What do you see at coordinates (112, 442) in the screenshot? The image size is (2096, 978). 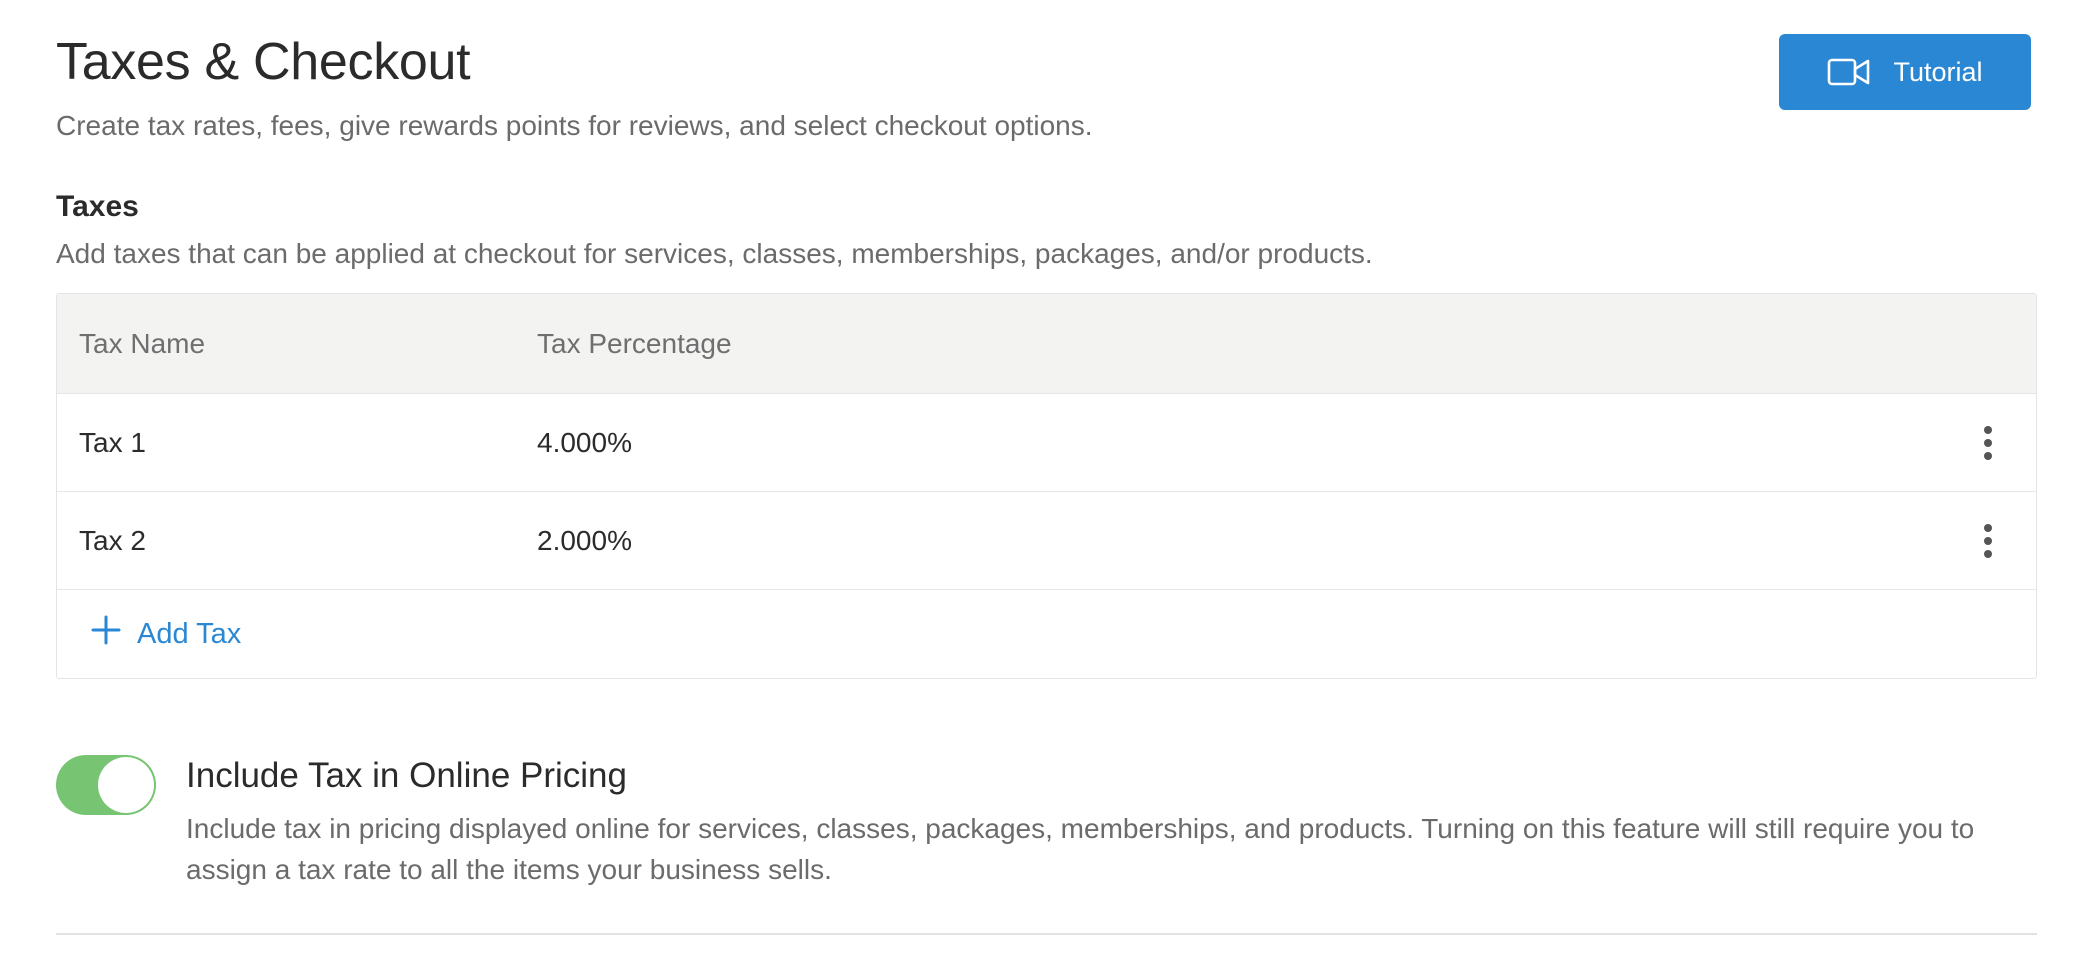 I see `tax-name-cell: Tax 1` at bounding box center [112, 442].